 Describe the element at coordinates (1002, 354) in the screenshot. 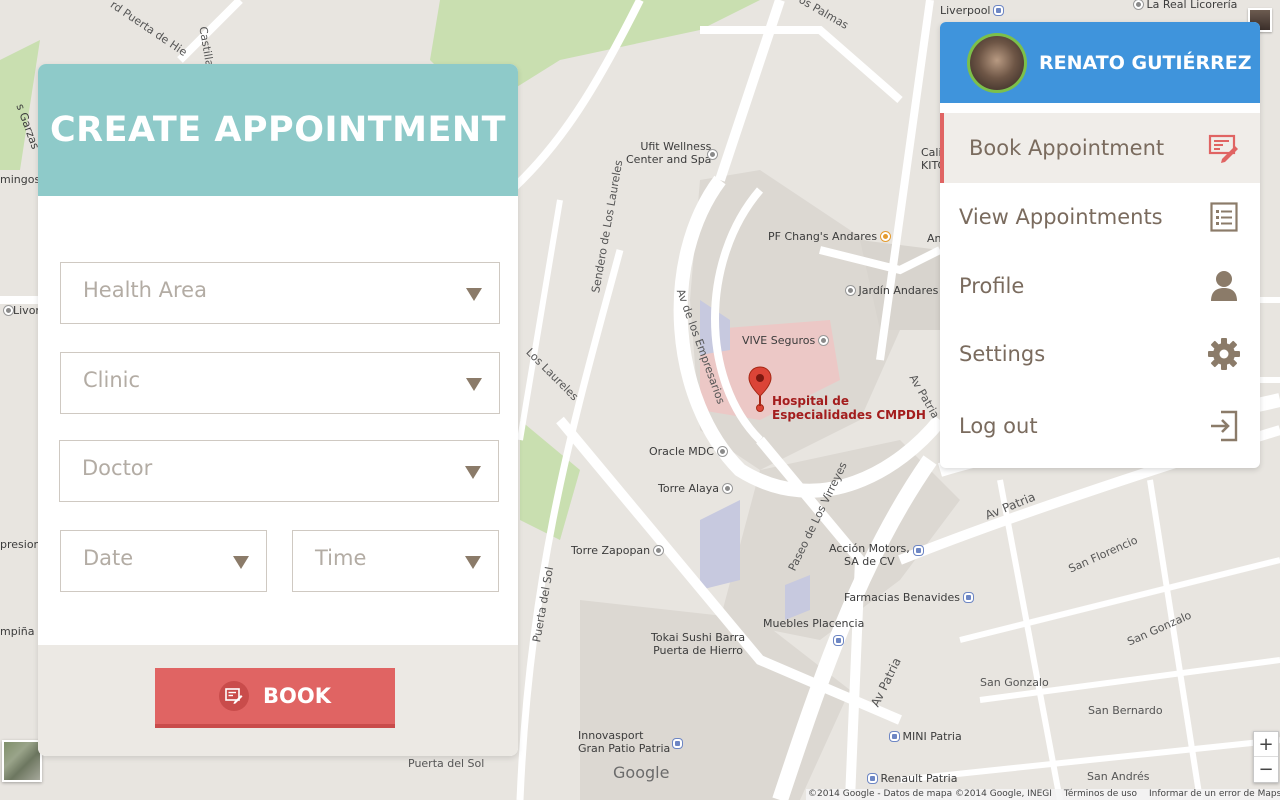

I see `menu-item-label: Settings` at that location.